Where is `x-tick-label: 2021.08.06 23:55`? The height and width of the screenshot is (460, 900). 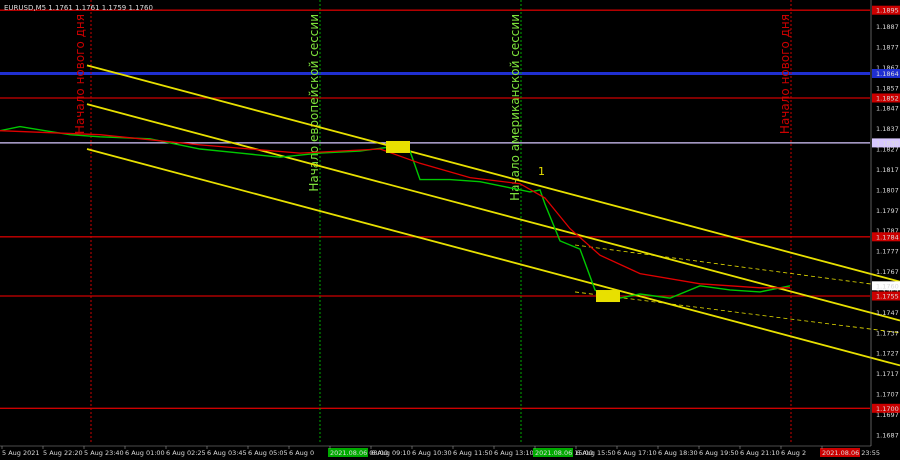
x-tick-label: 2021.08.06 23:55 is located at coordinates (851, 453).